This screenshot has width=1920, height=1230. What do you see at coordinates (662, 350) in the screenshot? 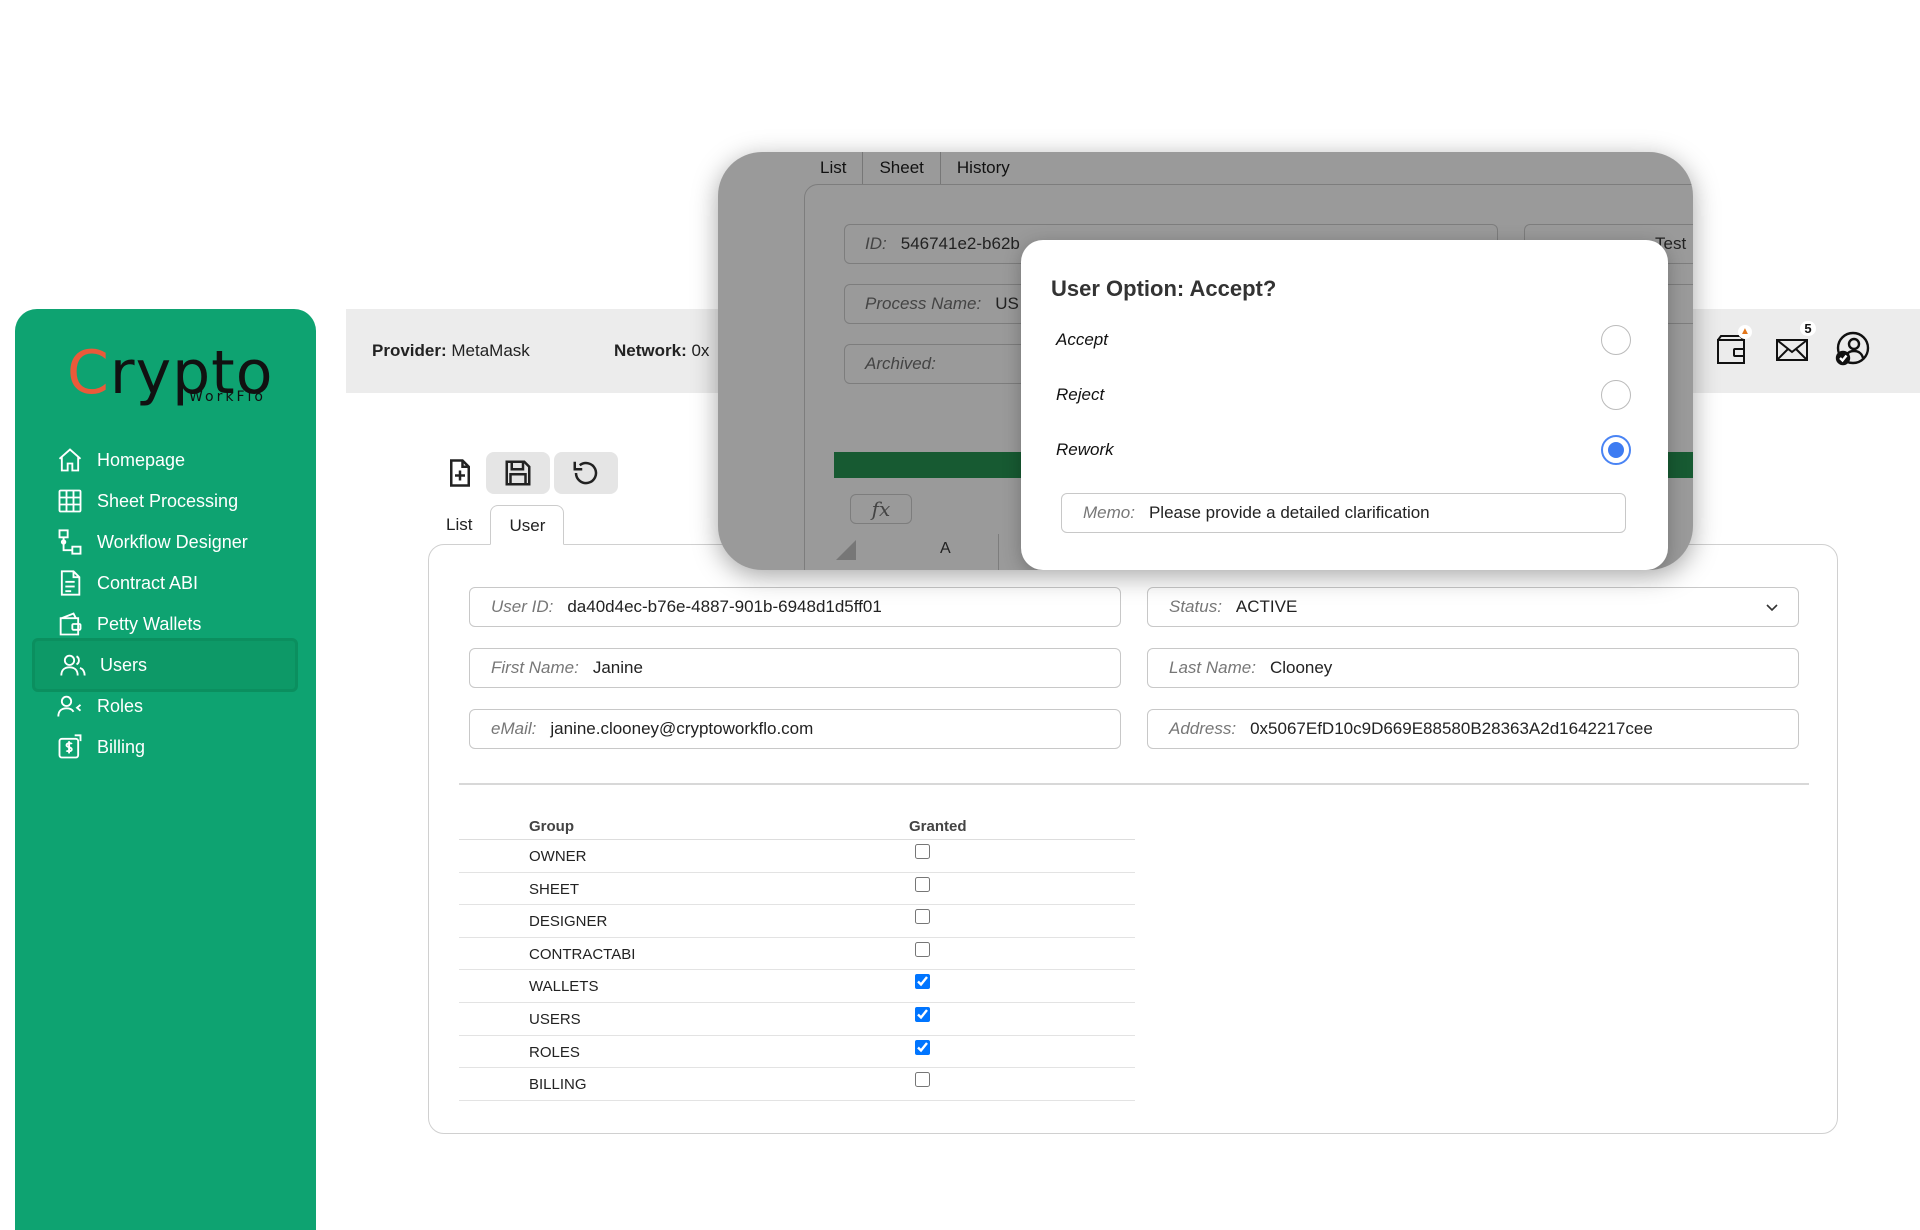
I see `network-info: Network: 0x` at bounding box center [662, 350].